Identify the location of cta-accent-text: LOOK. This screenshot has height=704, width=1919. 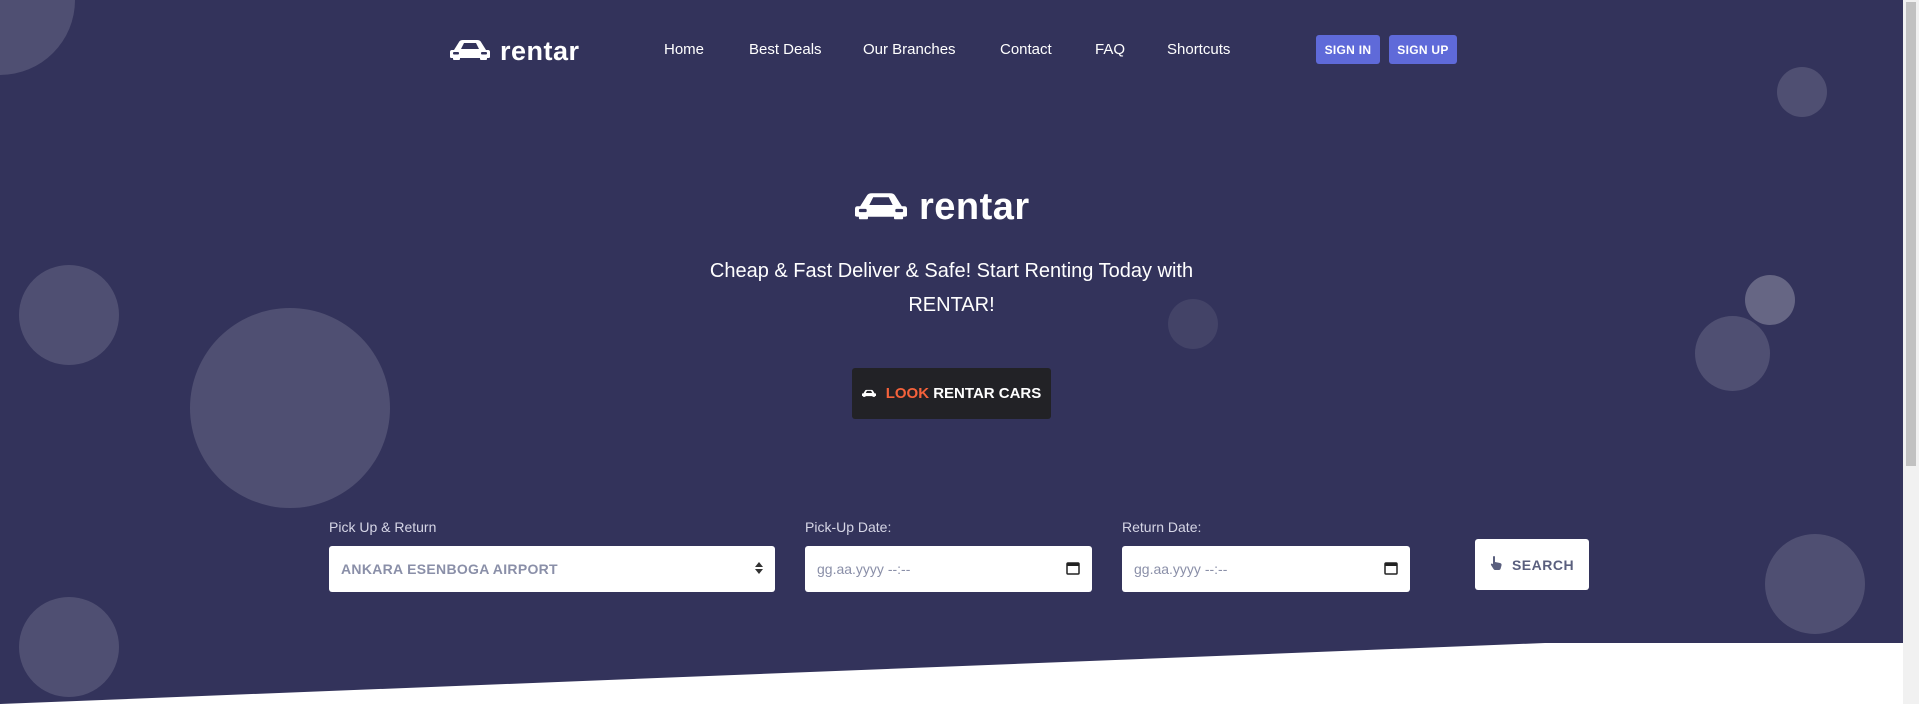
(907, 393).